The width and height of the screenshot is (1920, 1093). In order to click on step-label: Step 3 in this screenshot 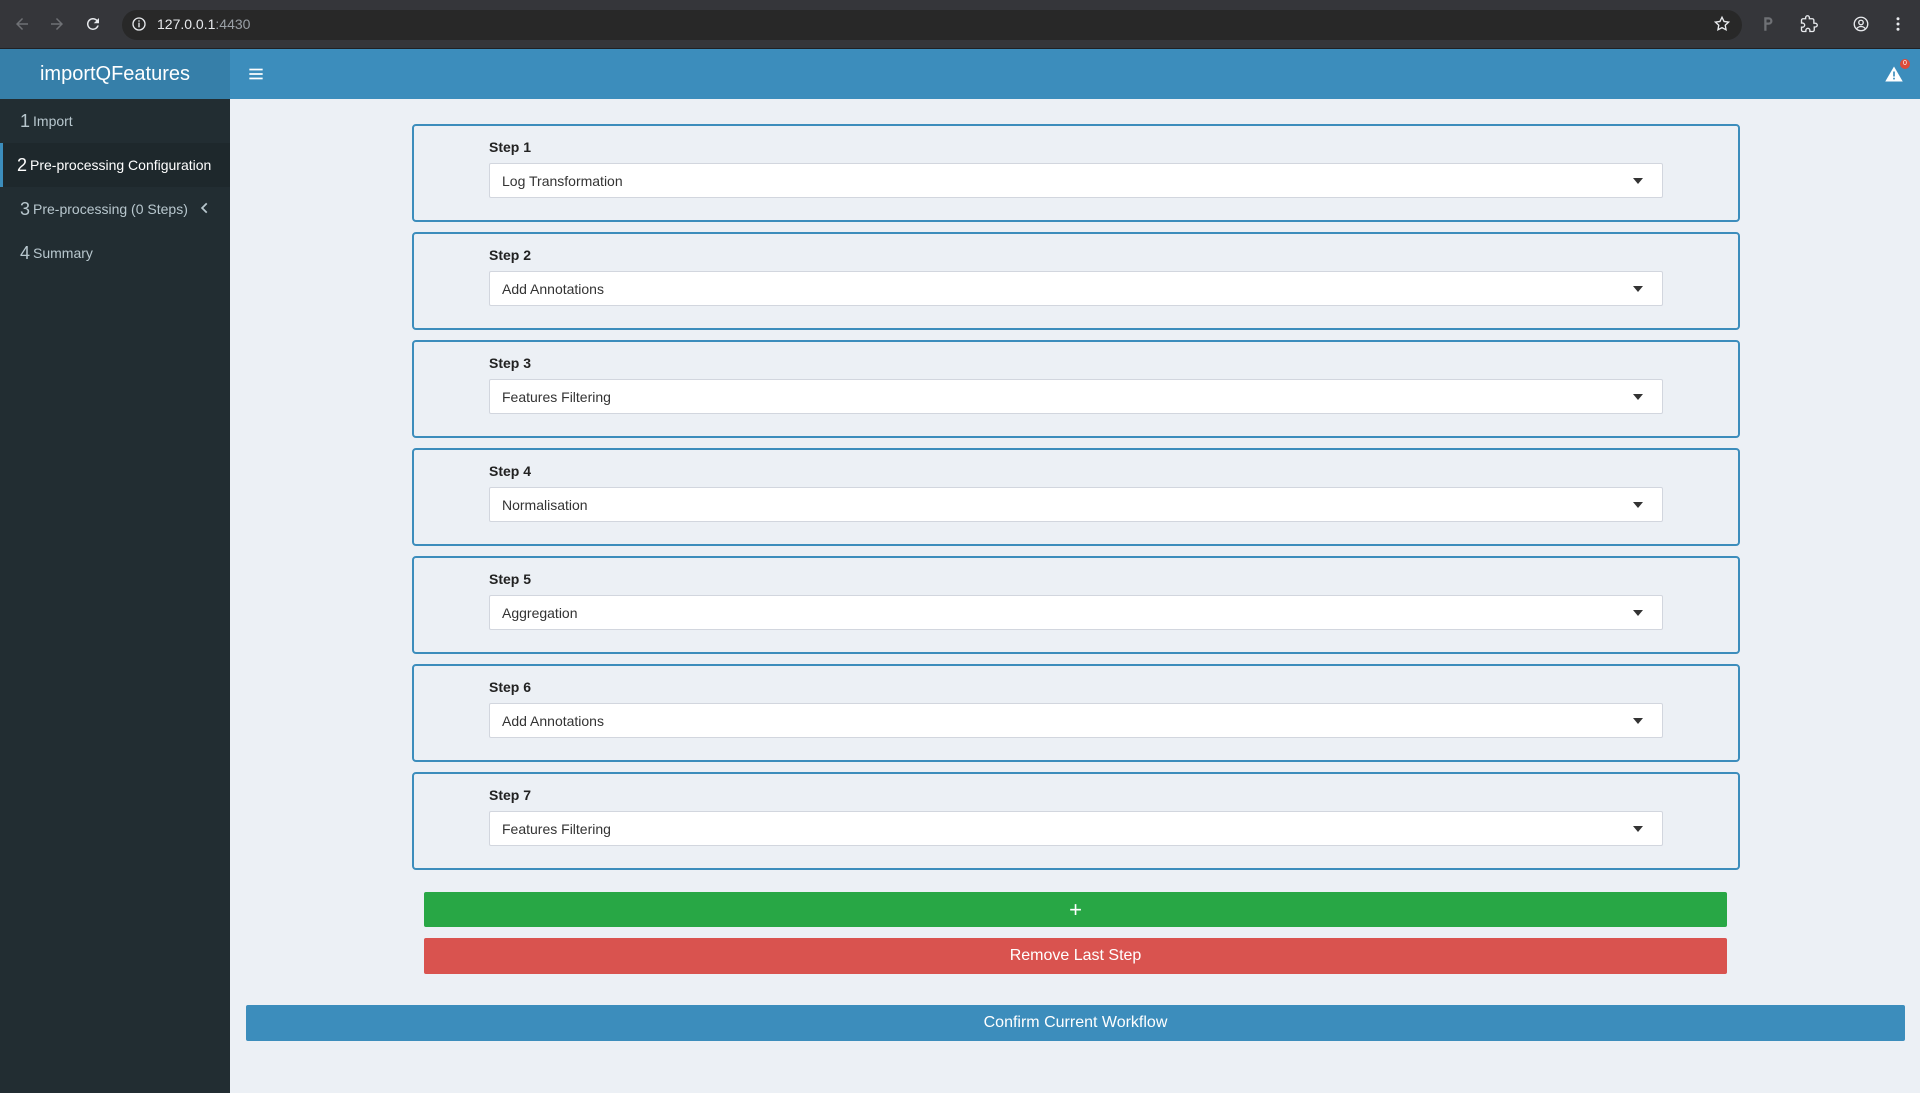, I will do `click(510, 363)`.